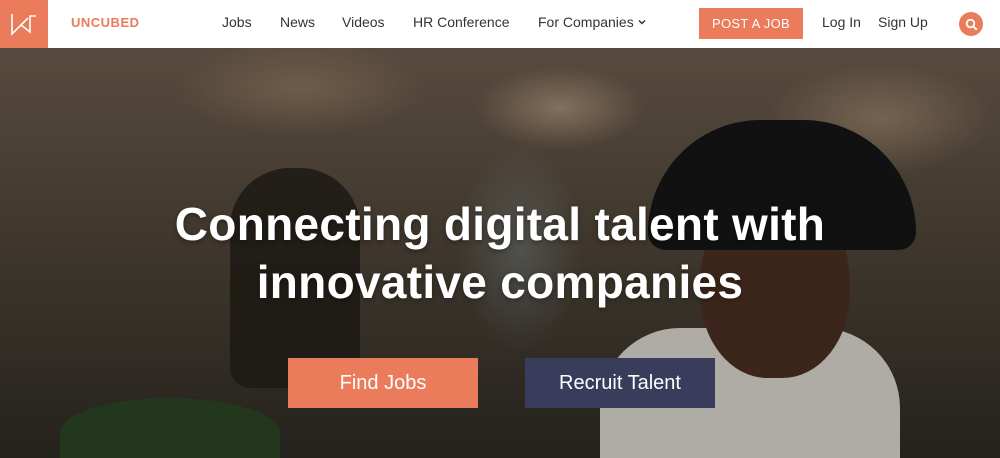 Image resolution: width=1000 pixels, height=458 pixels. Describe the element at coordinates (383, 383) in the screenshot. I see `find-jobs-button: Find Jobs` at that location.